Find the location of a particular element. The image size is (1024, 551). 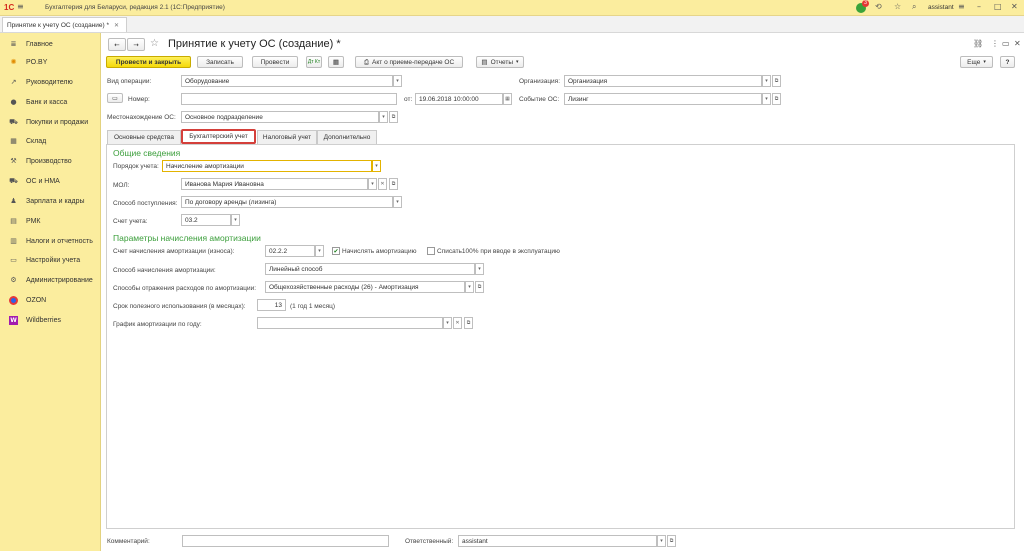

more-button: Еще ▾ is located at coordinates (976, 62).